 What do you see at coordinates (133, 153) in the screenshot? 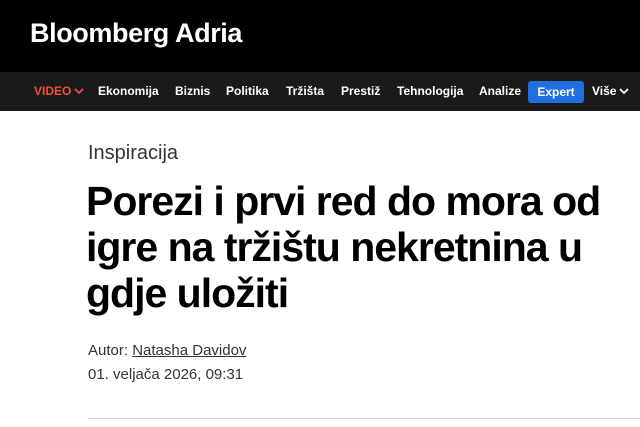
I see `article-category: Inspiracija` at bounding box center [133, 153].